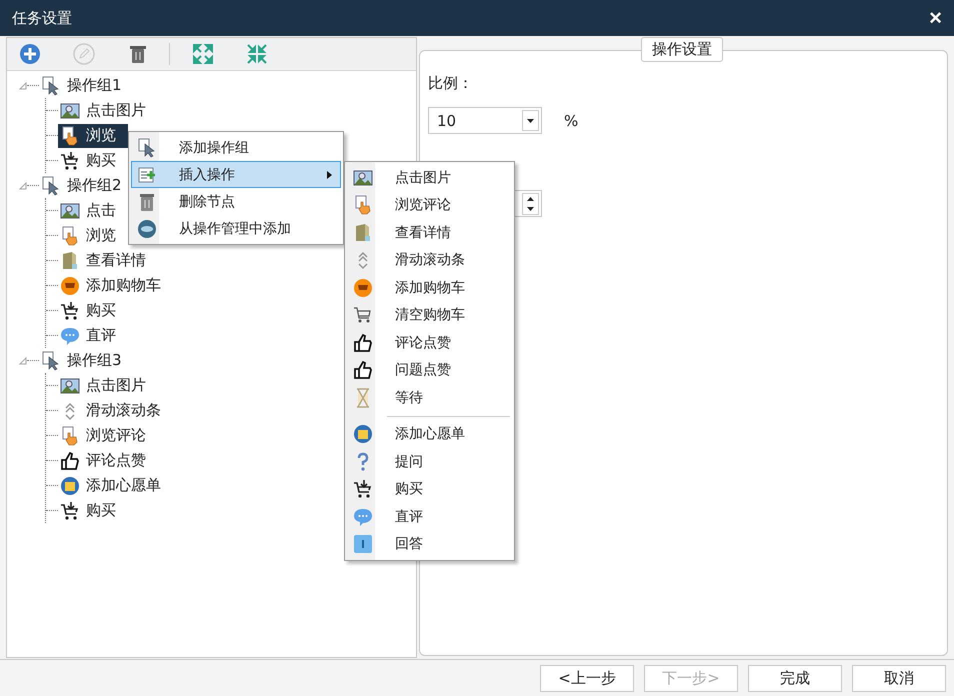 Image resolution: width=954 pixels, height=696 pixels. What do you see at coordinates (108, 260) in the screenshot?
I see `tree-node: 查看详情` at bounding box center [108, 260].